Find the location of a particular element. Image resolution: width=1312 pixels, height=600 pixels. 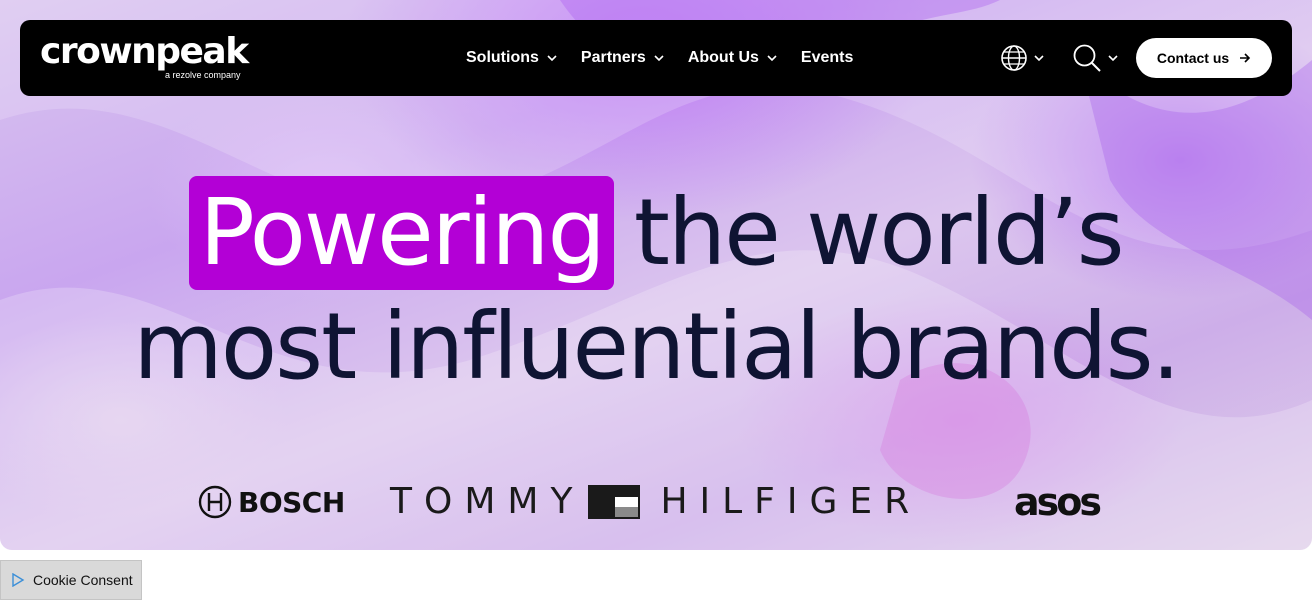

menu-item-about-us: About Us is located at coordinates (732, 58).